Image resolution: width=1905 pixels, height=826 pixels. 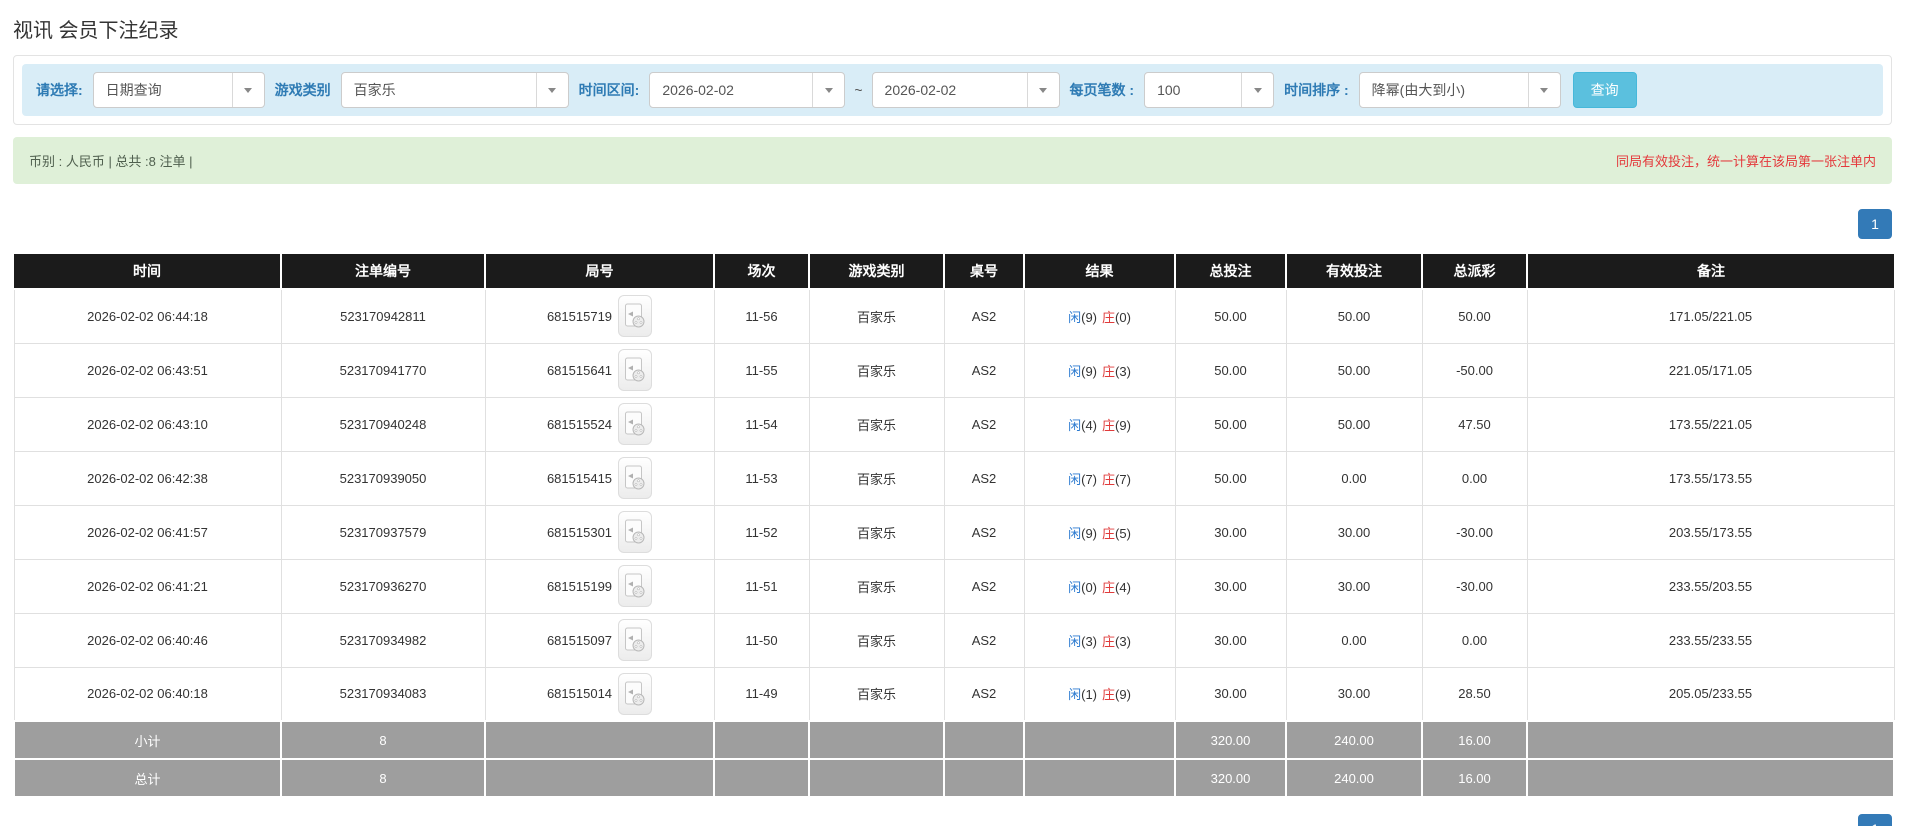 I want to click on sort-order-select: 降幂(由大到小), so click(x=1459, y=90).